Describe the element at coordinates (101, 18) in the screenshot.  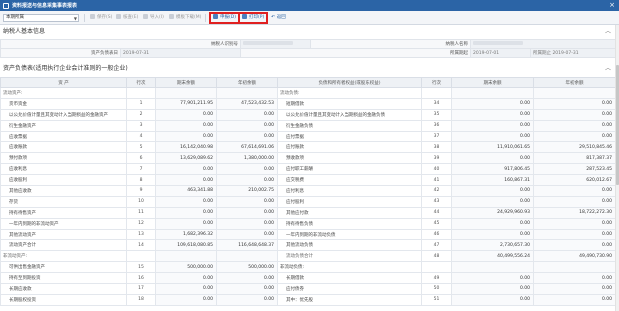
I see `save-button: 保存(S)` at that location.